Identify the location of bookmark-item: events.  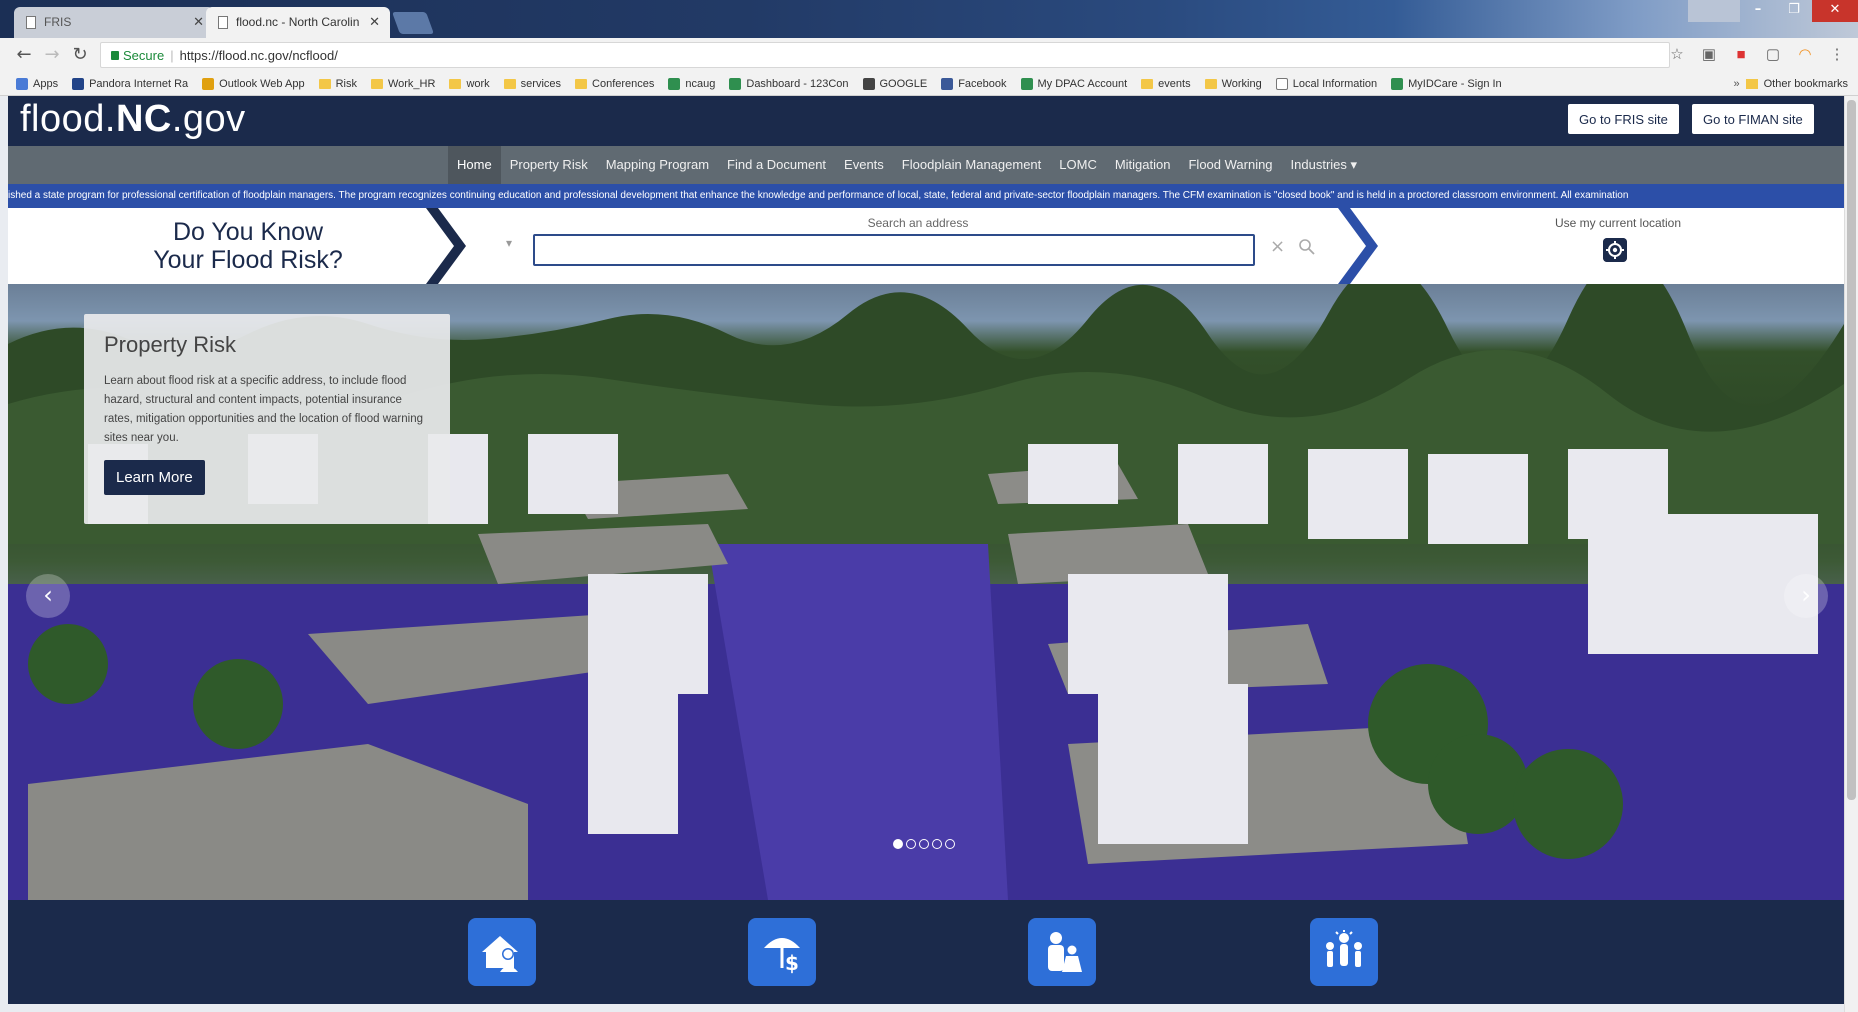
(1166, 84).